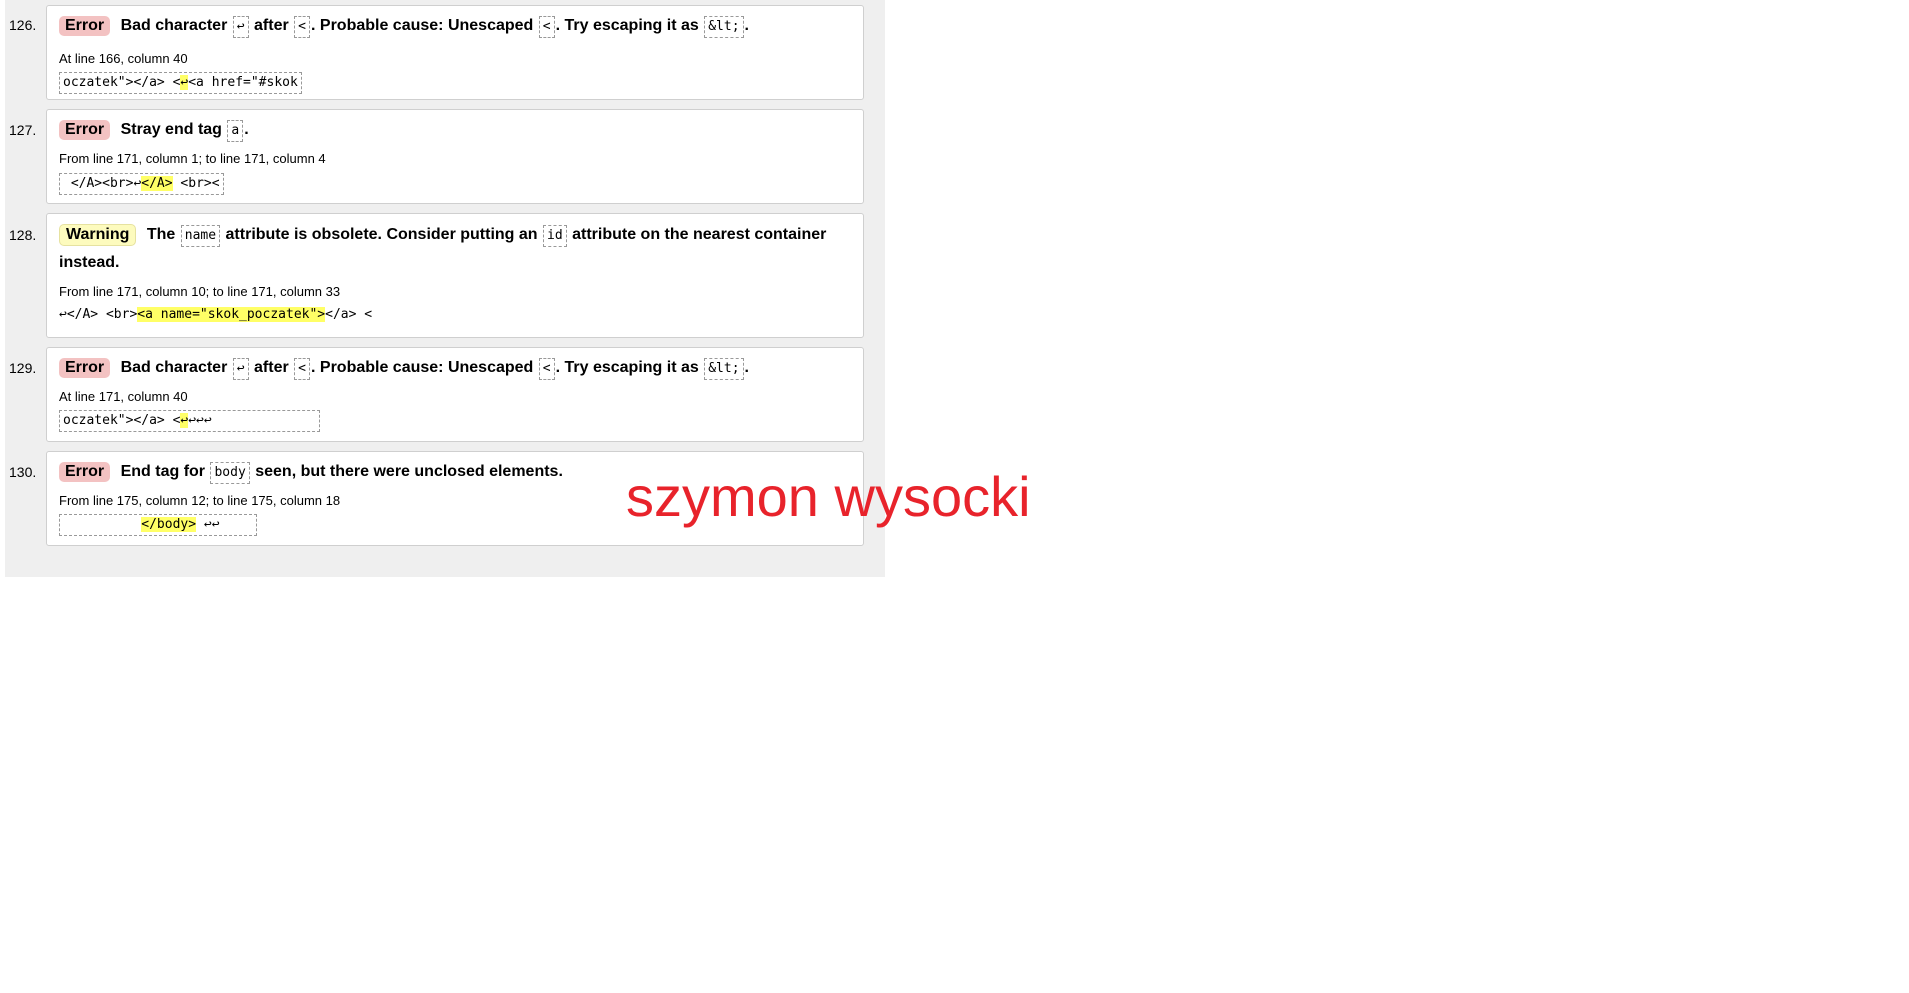  I want to click on source-extract: oczatek"></a> <↩↩↩↩, so click(189, 421).